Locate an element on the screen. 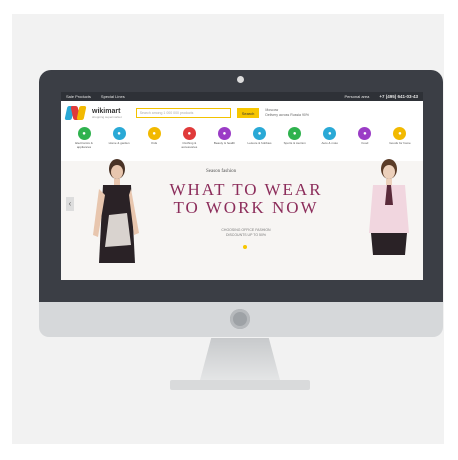  delivery-info: Moscow Delivery across Russia 90% is located at coordinates (287, 112).